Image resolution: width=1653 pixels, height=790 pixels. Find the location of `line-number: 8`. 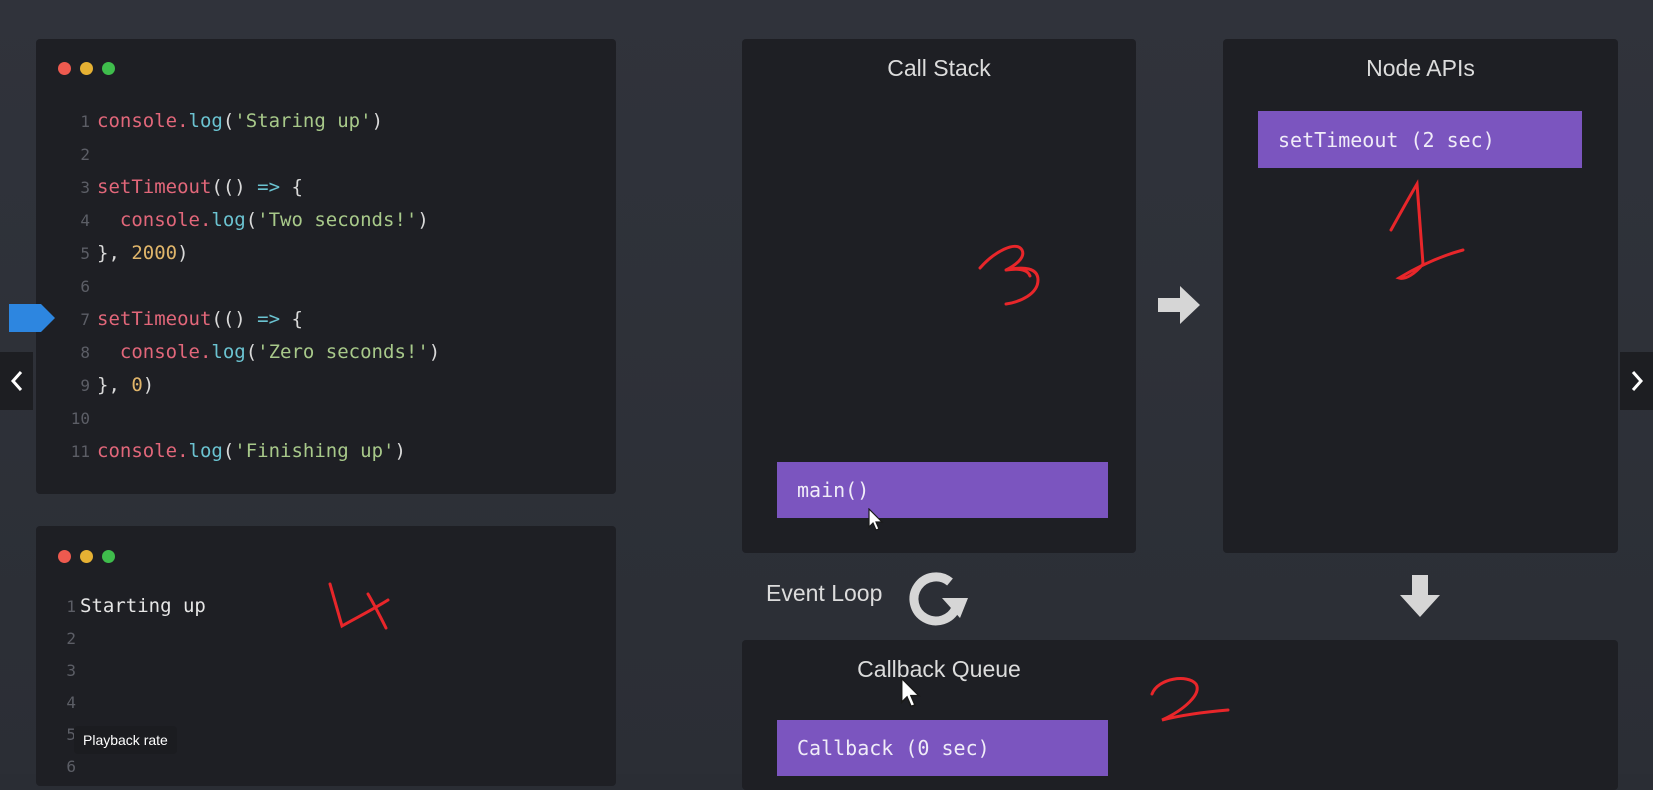

line-number: 8 is located at coordinates (85, 352).